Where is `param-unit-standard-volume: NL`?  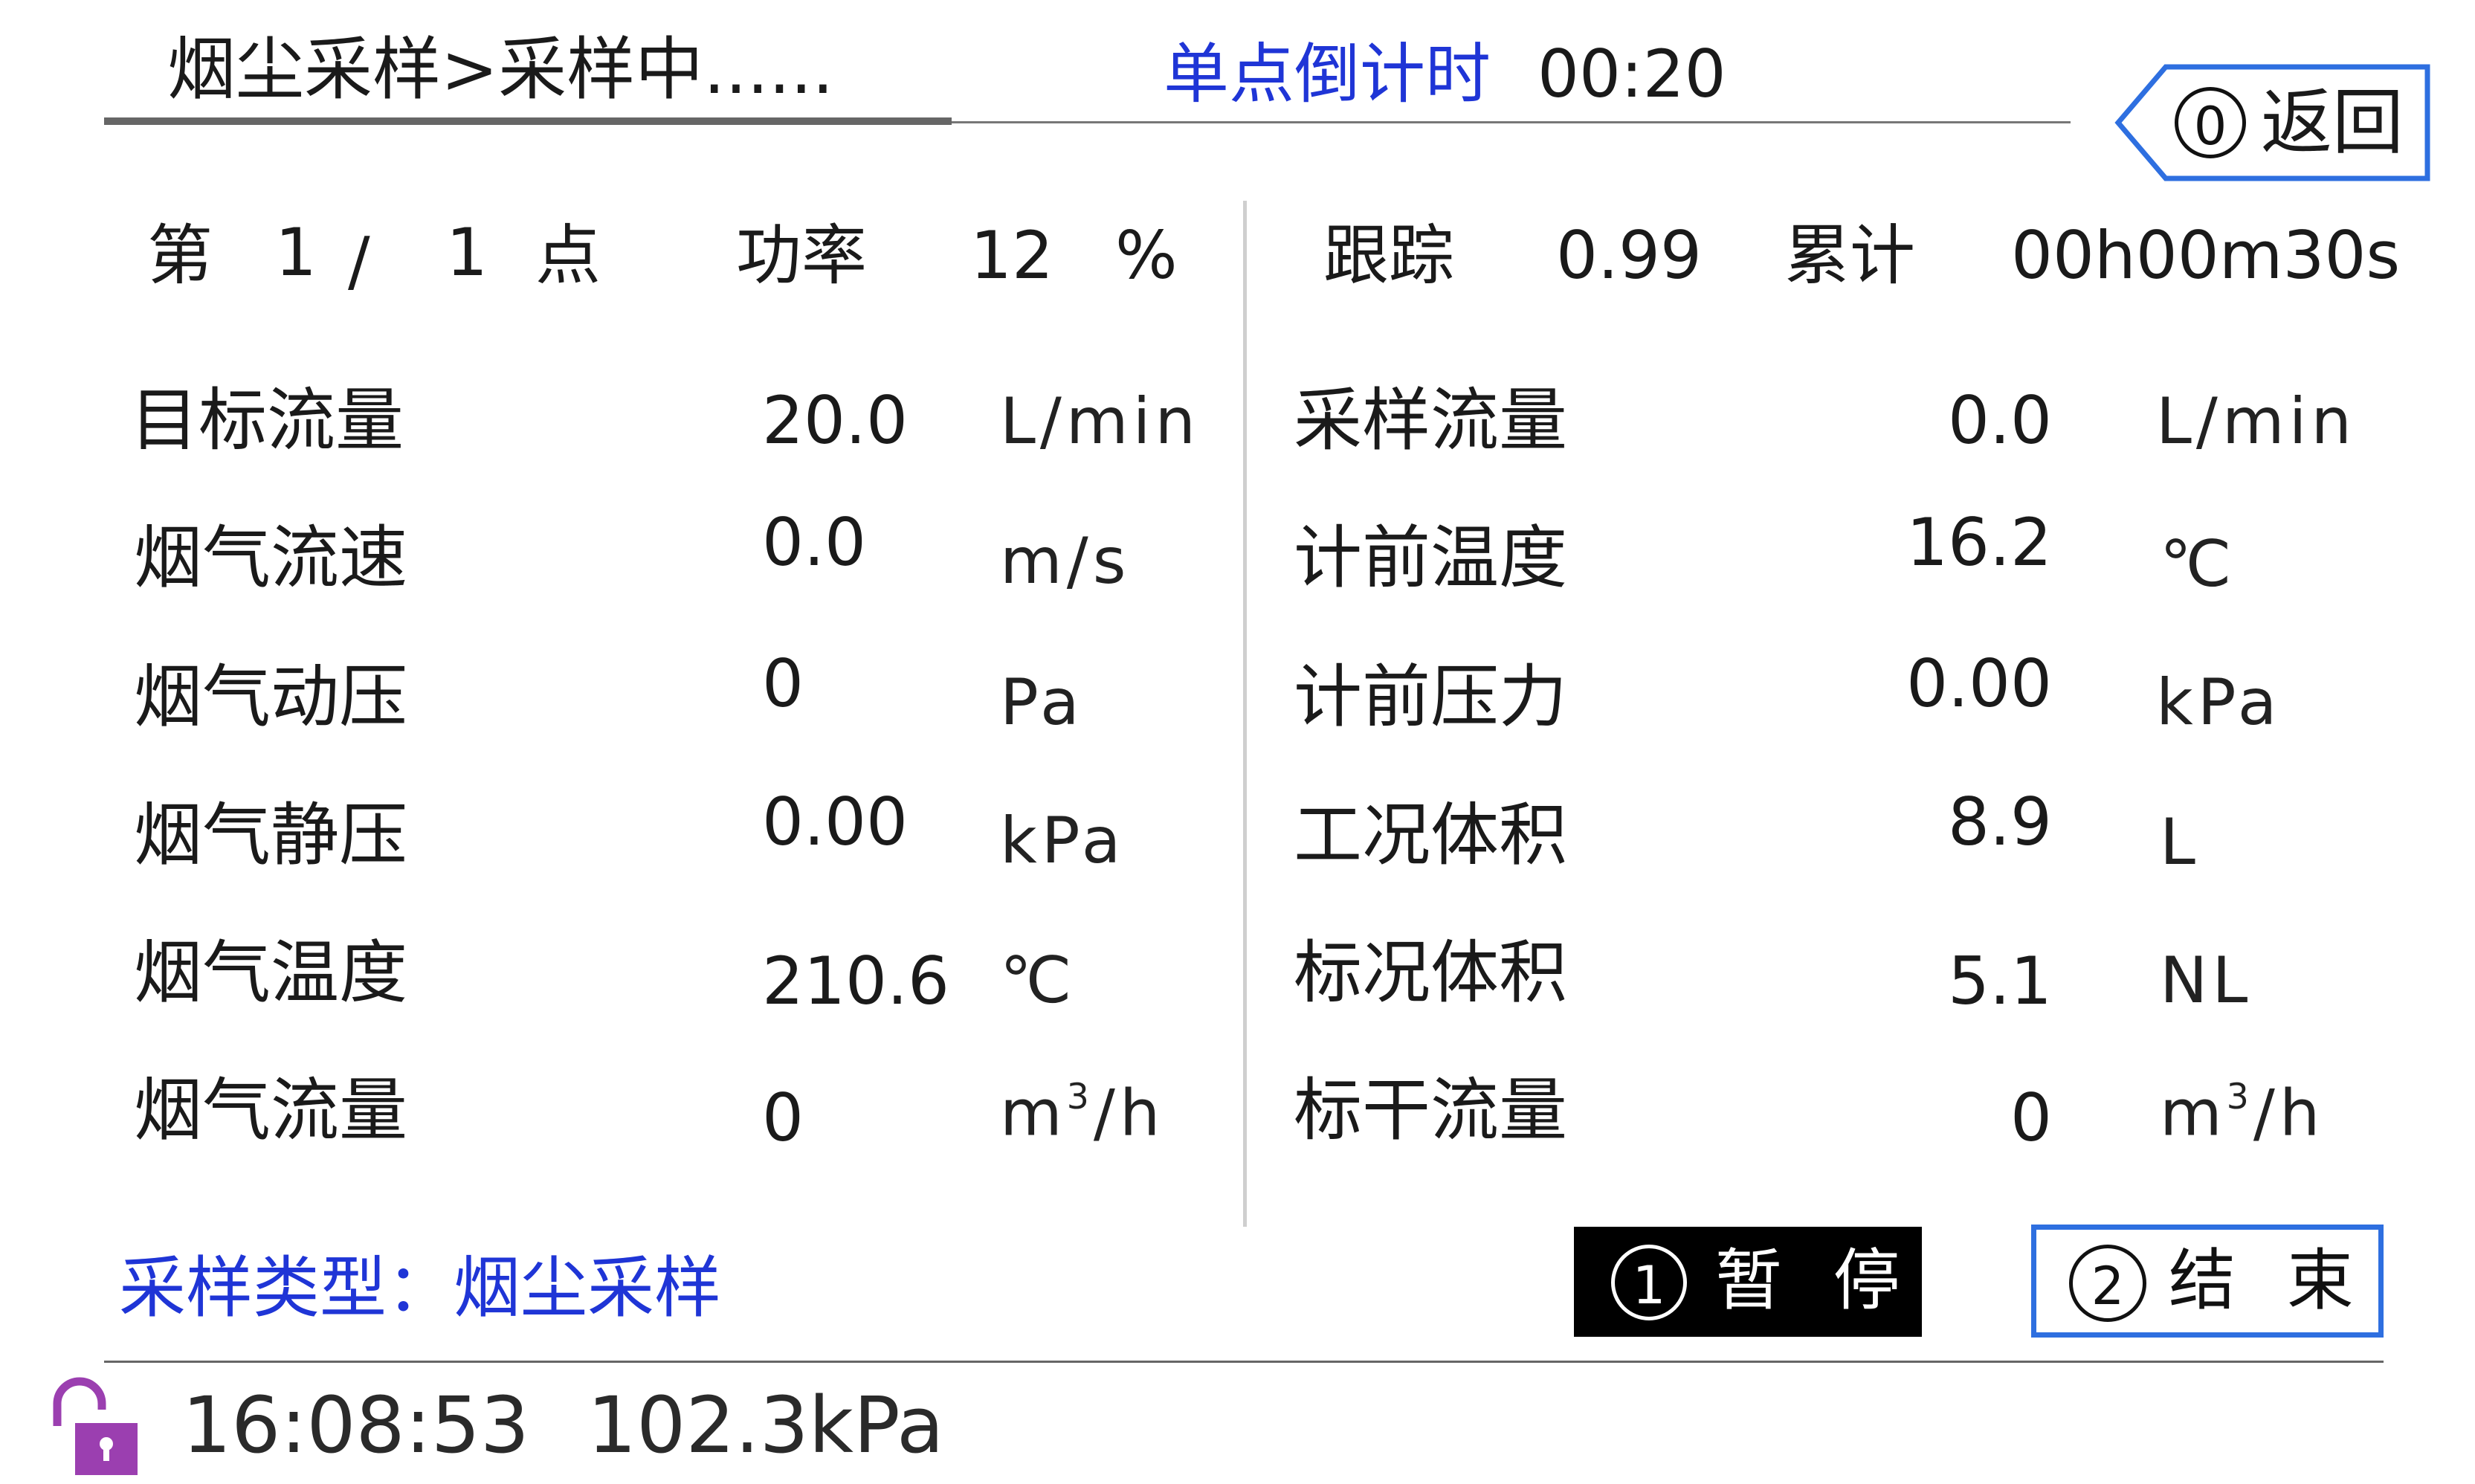 param-unit-standard-volume: NL is located at coordinates (2207, 980).